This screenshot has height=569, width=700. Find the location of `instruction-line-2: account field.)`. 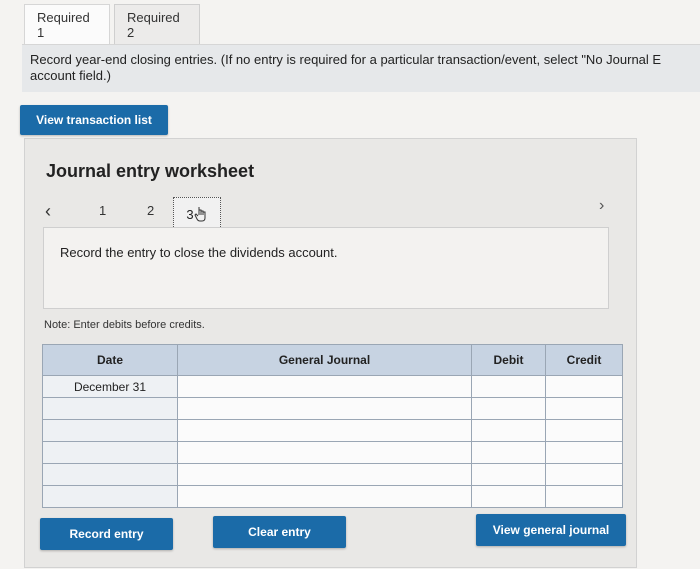

instruction-line-2: account field.) is located at coordinates (70, 75).